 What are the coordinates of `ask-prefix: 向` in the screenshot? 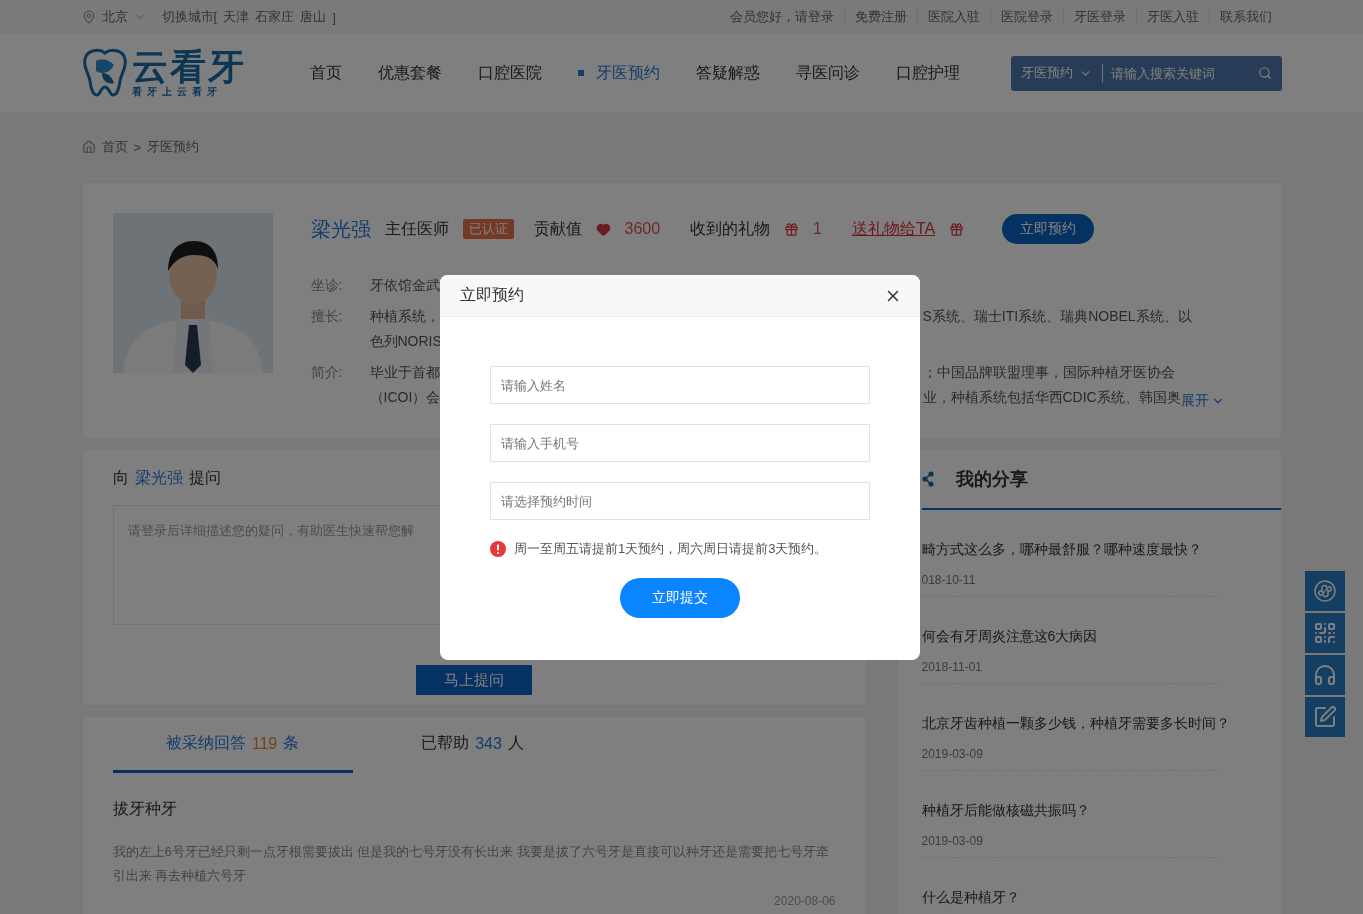 It's located at (120, 478).